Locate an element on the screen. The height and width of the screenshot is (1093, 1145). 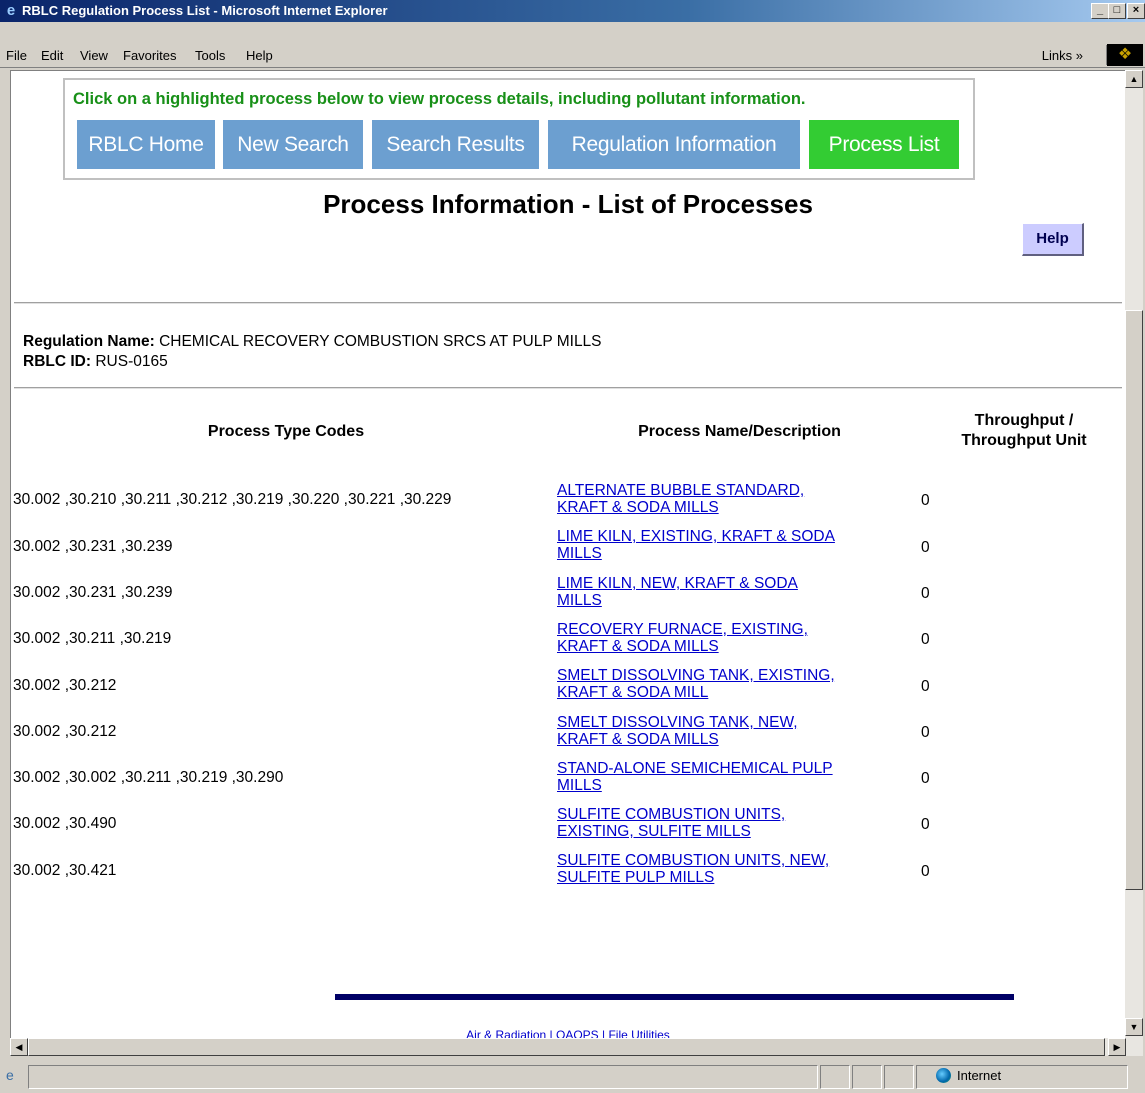
process-link: STAND-ALONE SEMICHEMICAL PULP MILLS is located at coordinates (732, 777).